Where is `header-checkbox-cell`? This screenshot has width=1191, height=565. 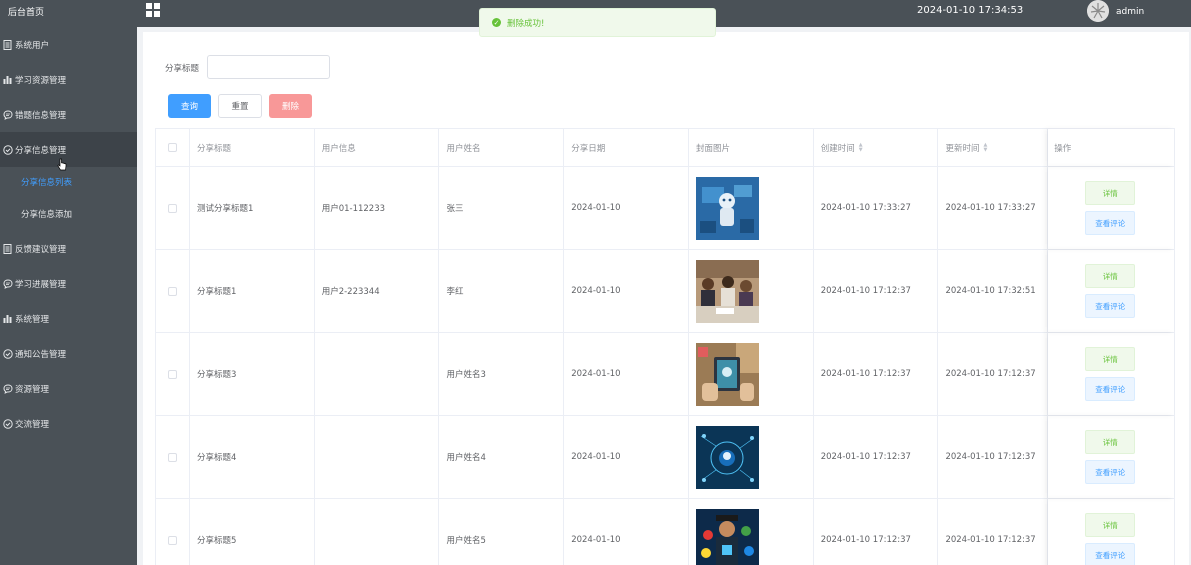 header-checkbox-cell is located at coordinates (173, 147).